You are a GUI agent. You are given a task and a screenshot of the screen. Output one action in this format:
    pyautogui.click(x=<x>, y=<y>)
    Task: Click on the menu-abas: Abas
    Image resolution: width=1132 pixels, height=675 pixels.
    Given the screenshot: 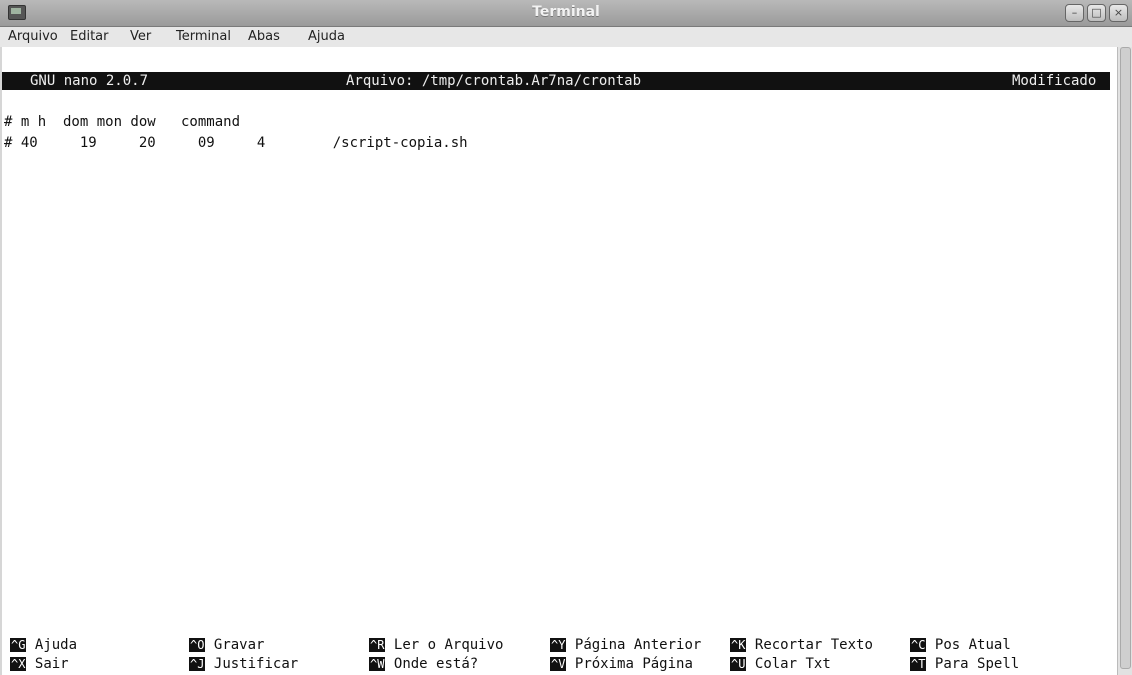 What is the action you would take?
    pyautogui.click(x=264, y=36)
    